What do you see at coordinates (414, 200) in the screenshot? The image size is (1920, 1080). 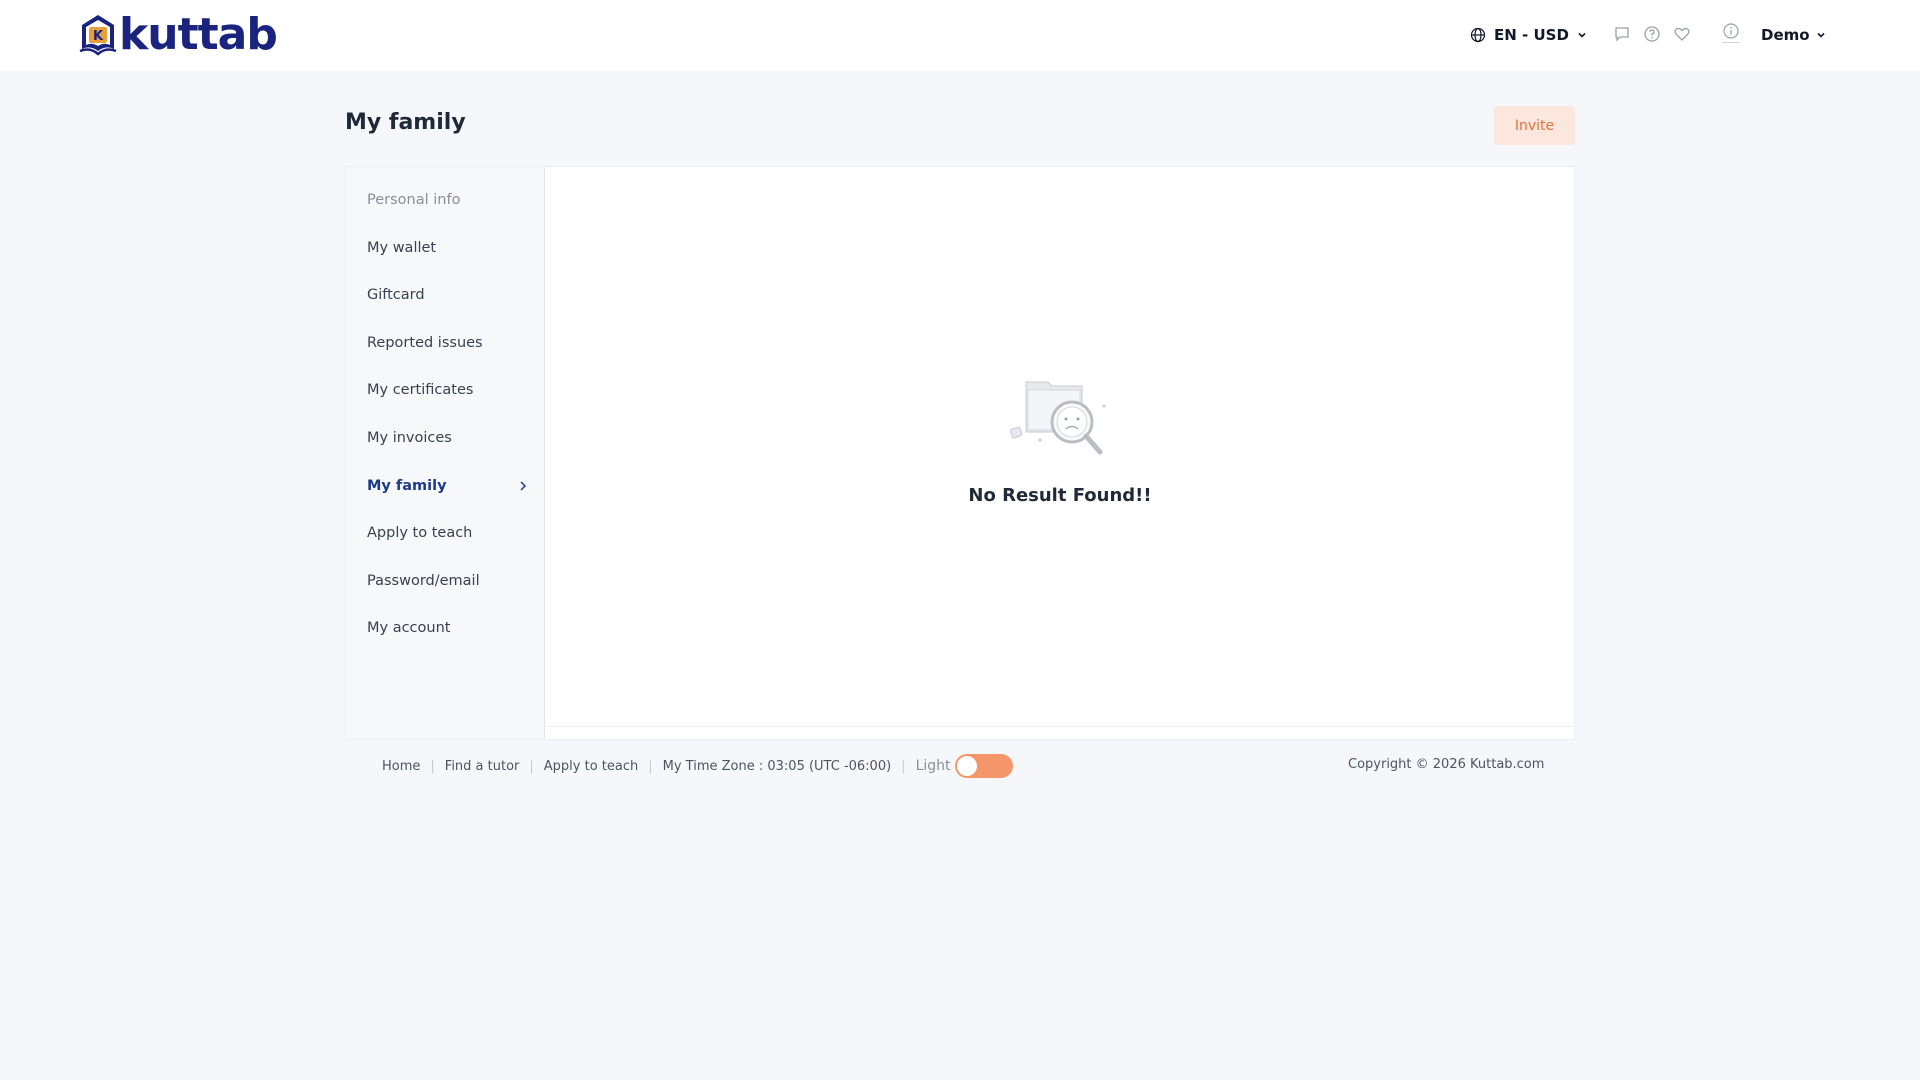 I see `sidebar-item-label: Personal info` at bounding box center [414, 200].